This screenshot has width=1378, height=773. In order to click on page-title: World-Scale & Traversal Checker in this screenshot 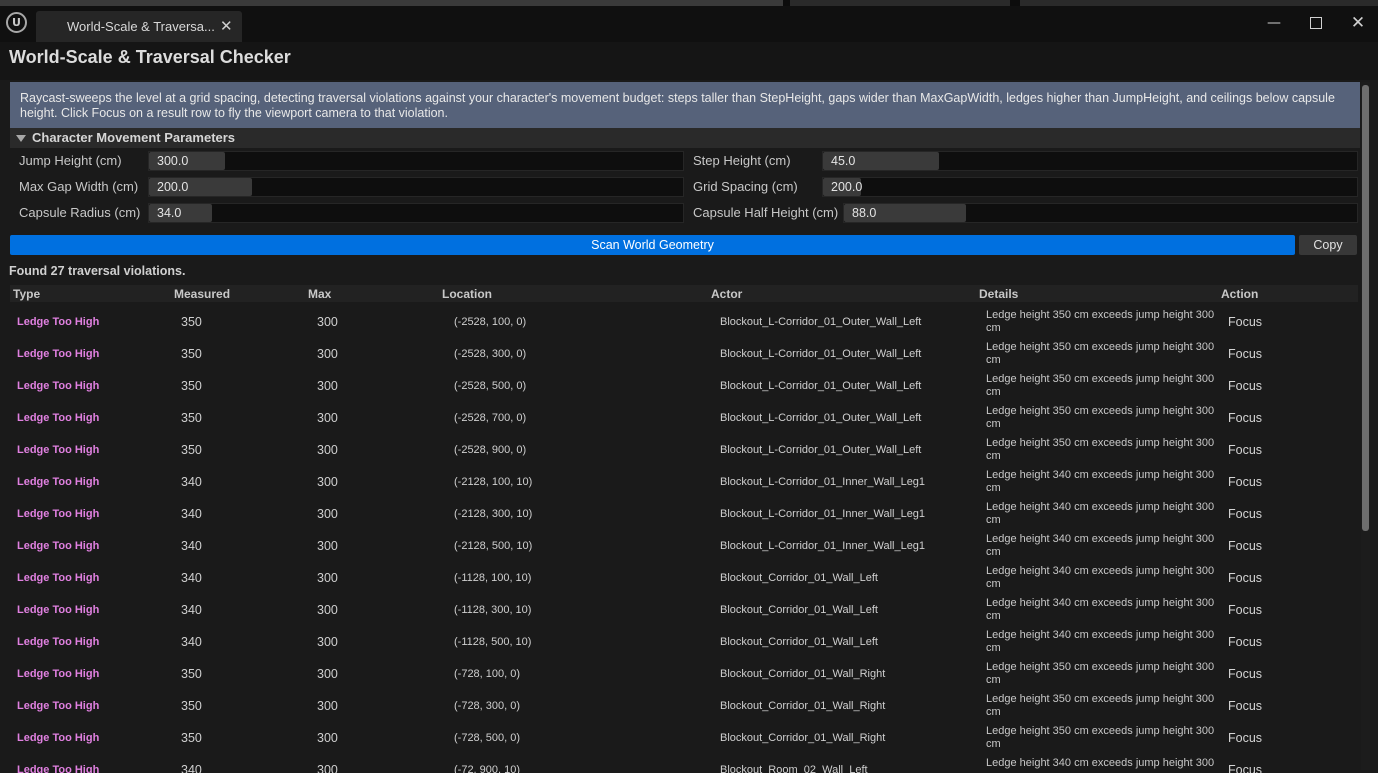, I will do `click(150, 57)`.